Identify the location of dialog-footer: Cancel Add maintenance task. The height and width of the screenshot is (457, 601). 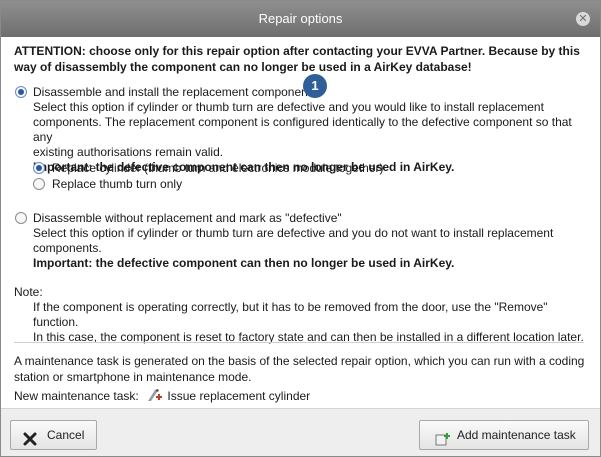
(300, 432).